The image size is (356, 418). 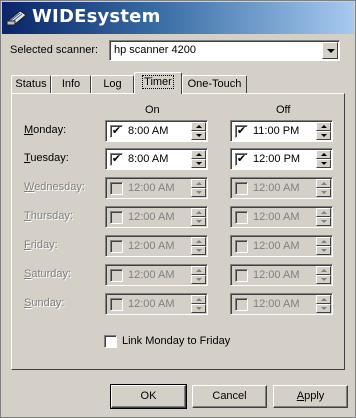 I want to click on off-time-value-saturday: 12:00 AM, so click(x=276, y=275).